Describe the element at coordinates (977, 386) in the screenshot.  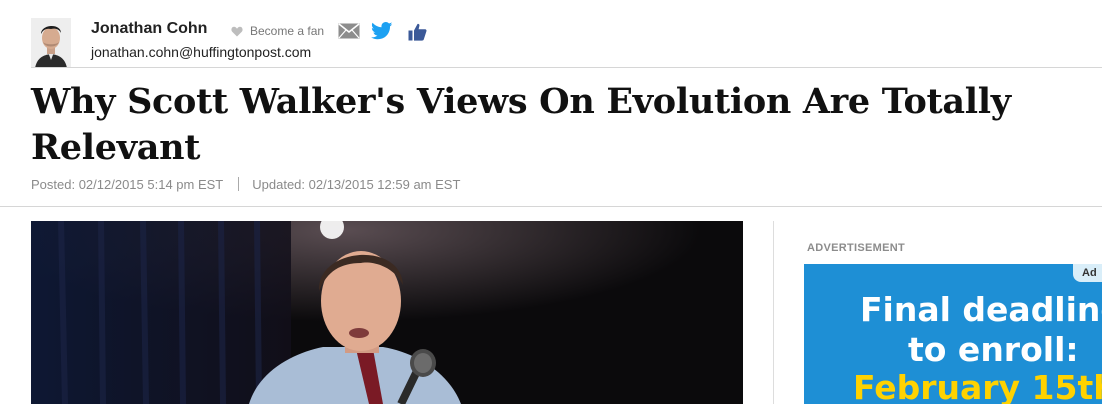
I see `ad-deadline-date: February 15th` at that location.